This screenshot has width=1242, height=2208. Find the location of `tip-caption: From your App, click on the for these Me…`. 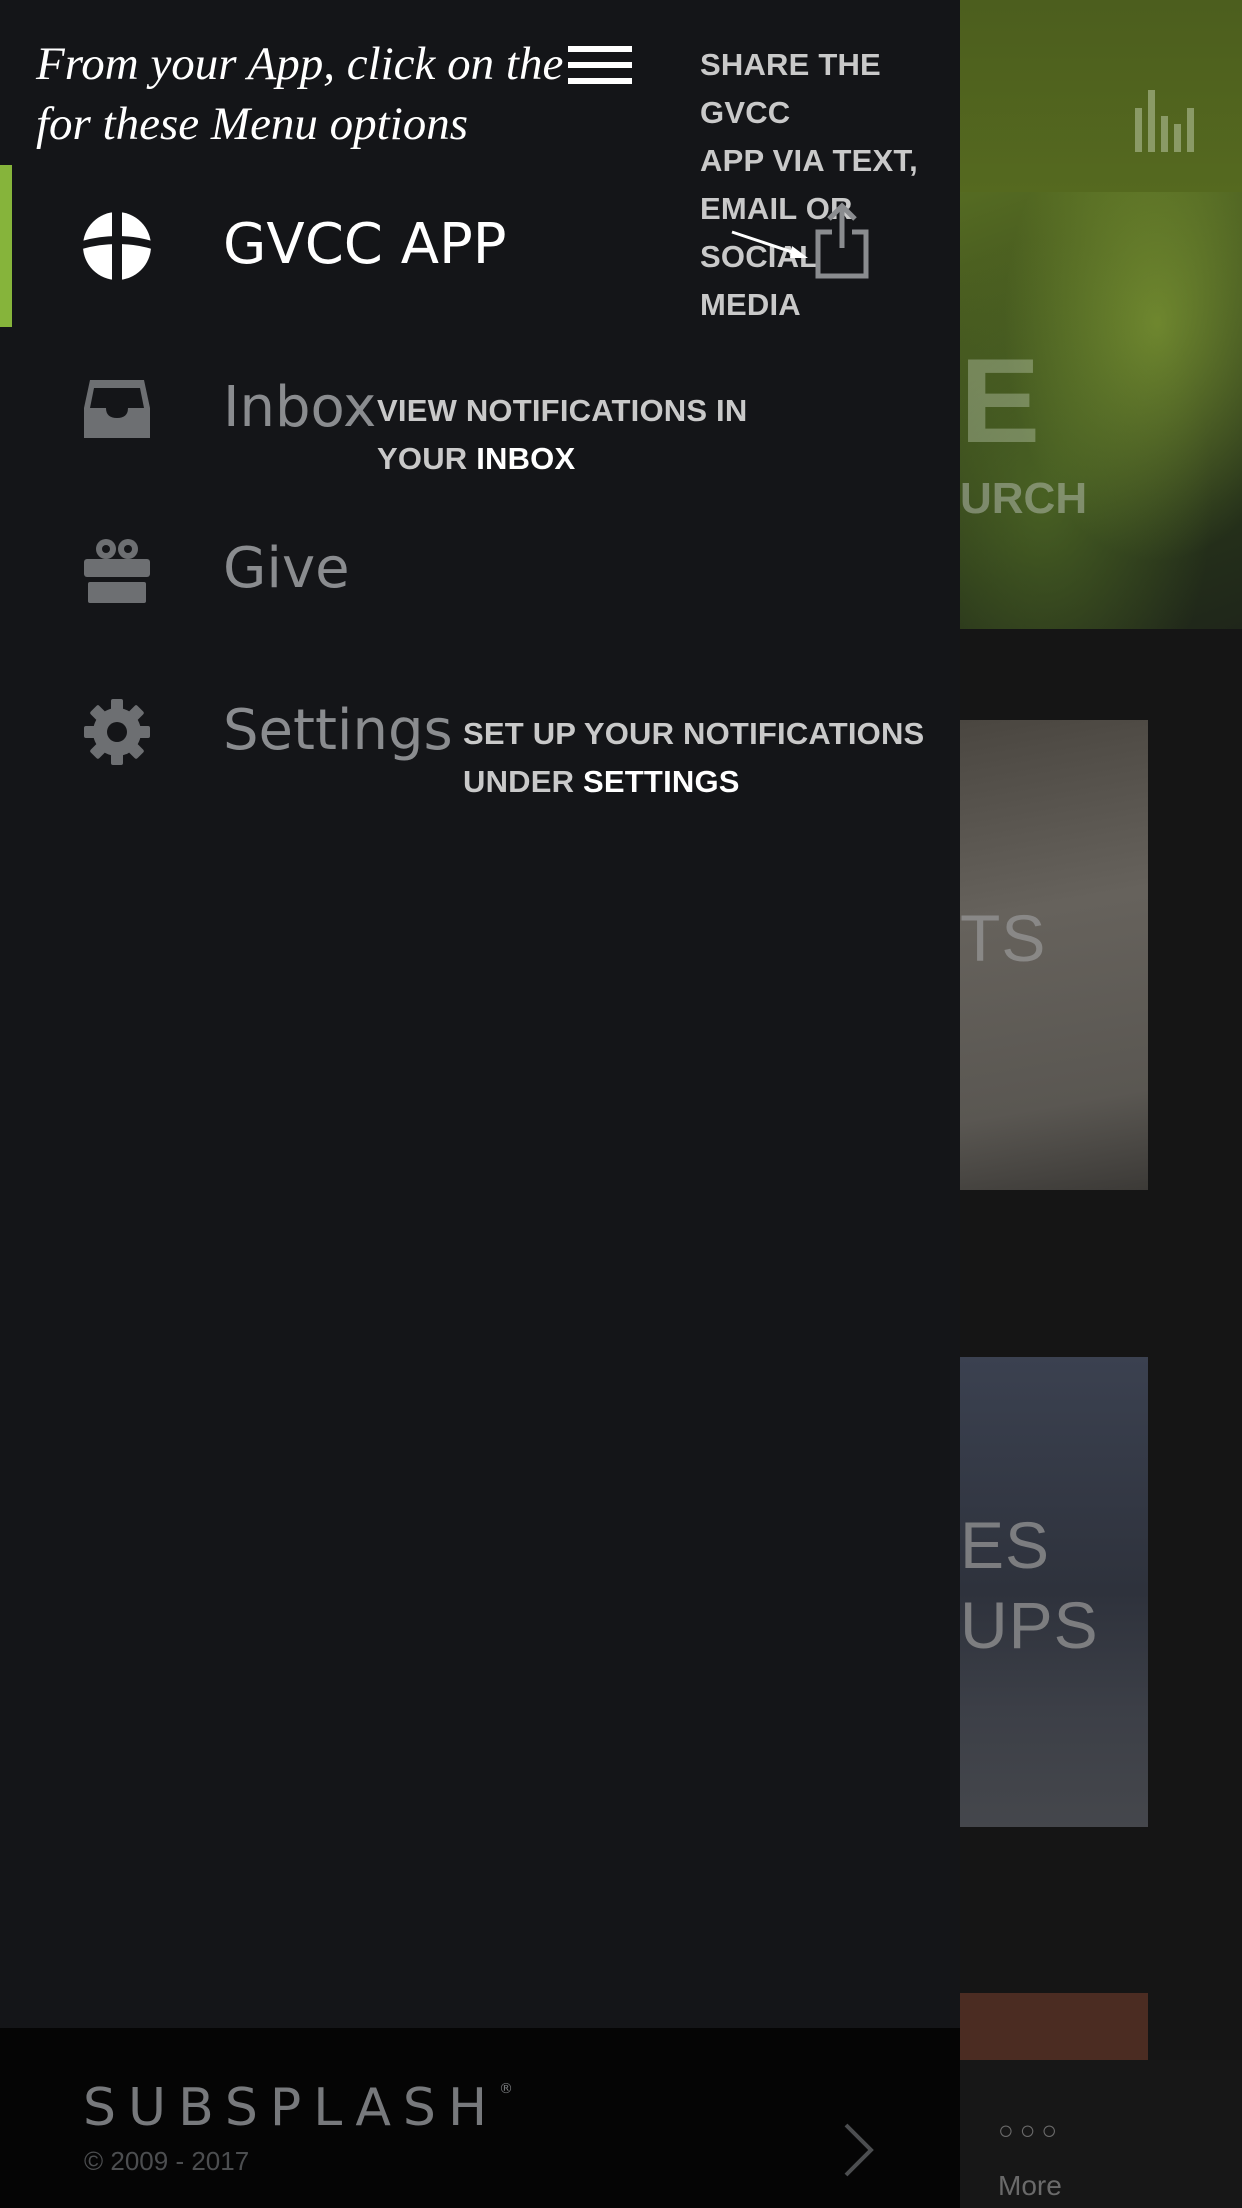

tip-caption: From your App, click on the for these Me… is located at coordinates (299, 94).